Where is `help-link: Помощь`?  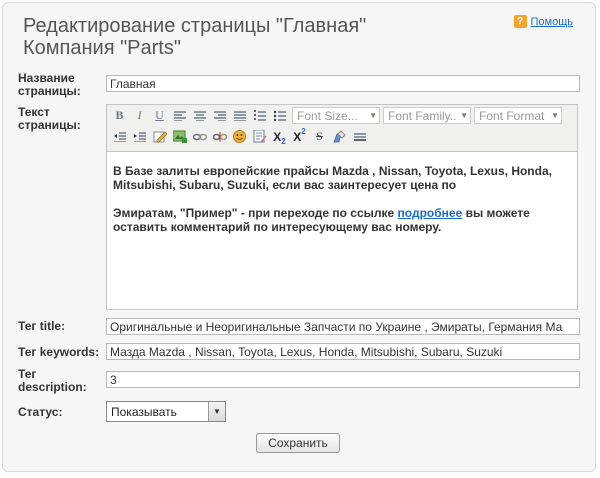 help-link: Помощь is located at coordinates (552, 22).